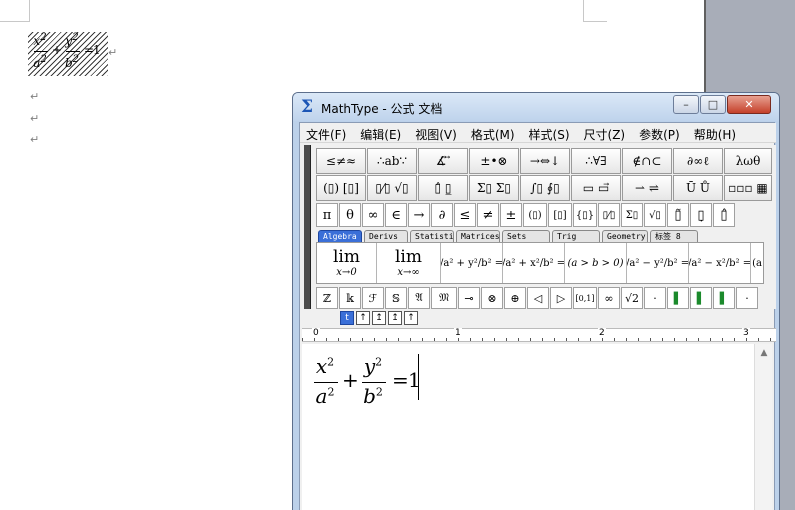 Image resolution: width=795 pixels, height=510 pixels. Describe the element at coordinates (757, 263) in the screenshot. I see `partial-template: (a` at that location.